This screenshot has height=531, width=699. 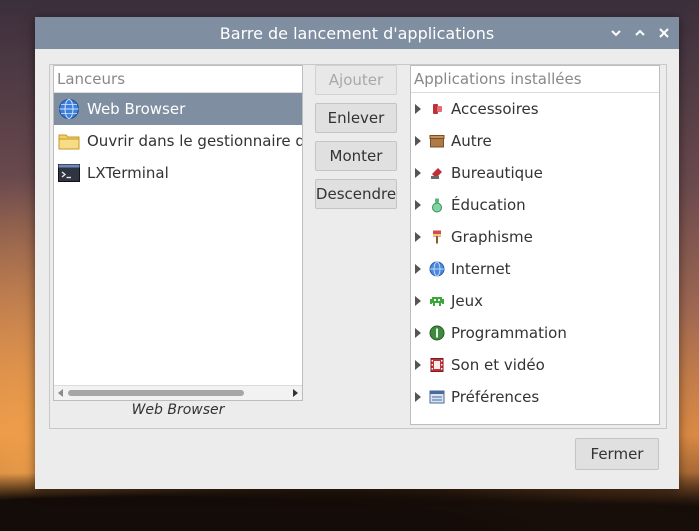 What do you see at coordinates (535, 237) in the screenshot?
I see `category-graphisme: Graphisme` at bounding box center [535, 237].